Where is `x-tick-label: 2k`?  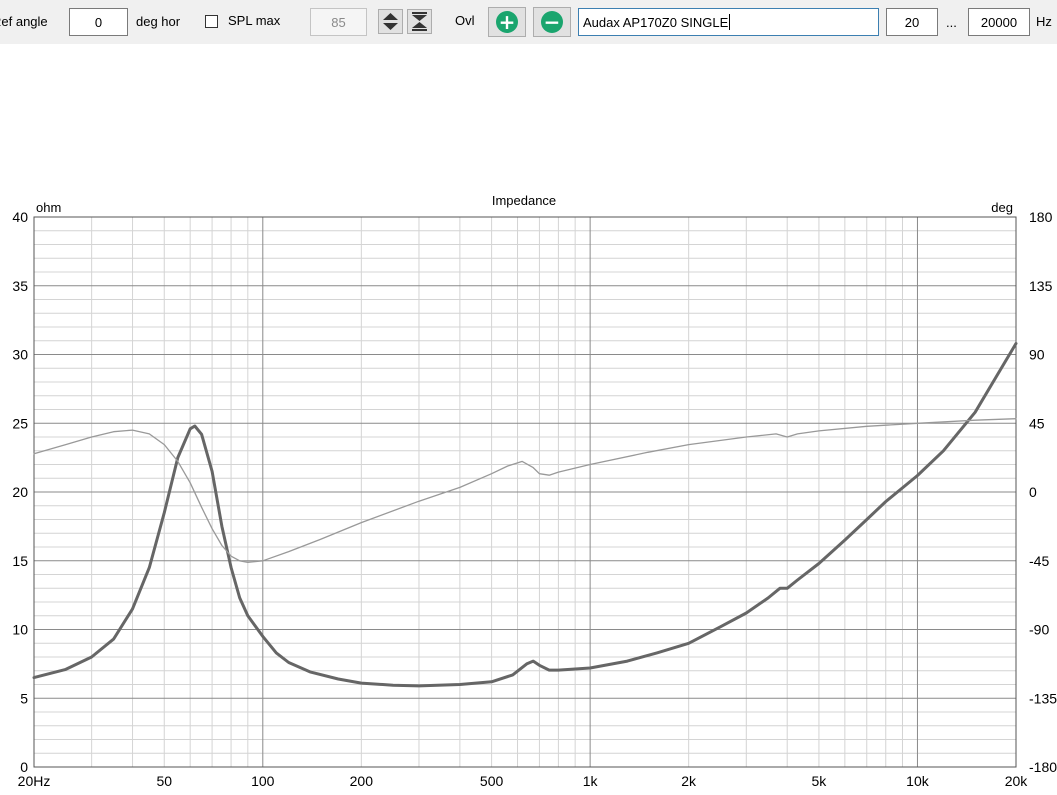
x-tick-label: 2k is located at coordinates (689, 781).